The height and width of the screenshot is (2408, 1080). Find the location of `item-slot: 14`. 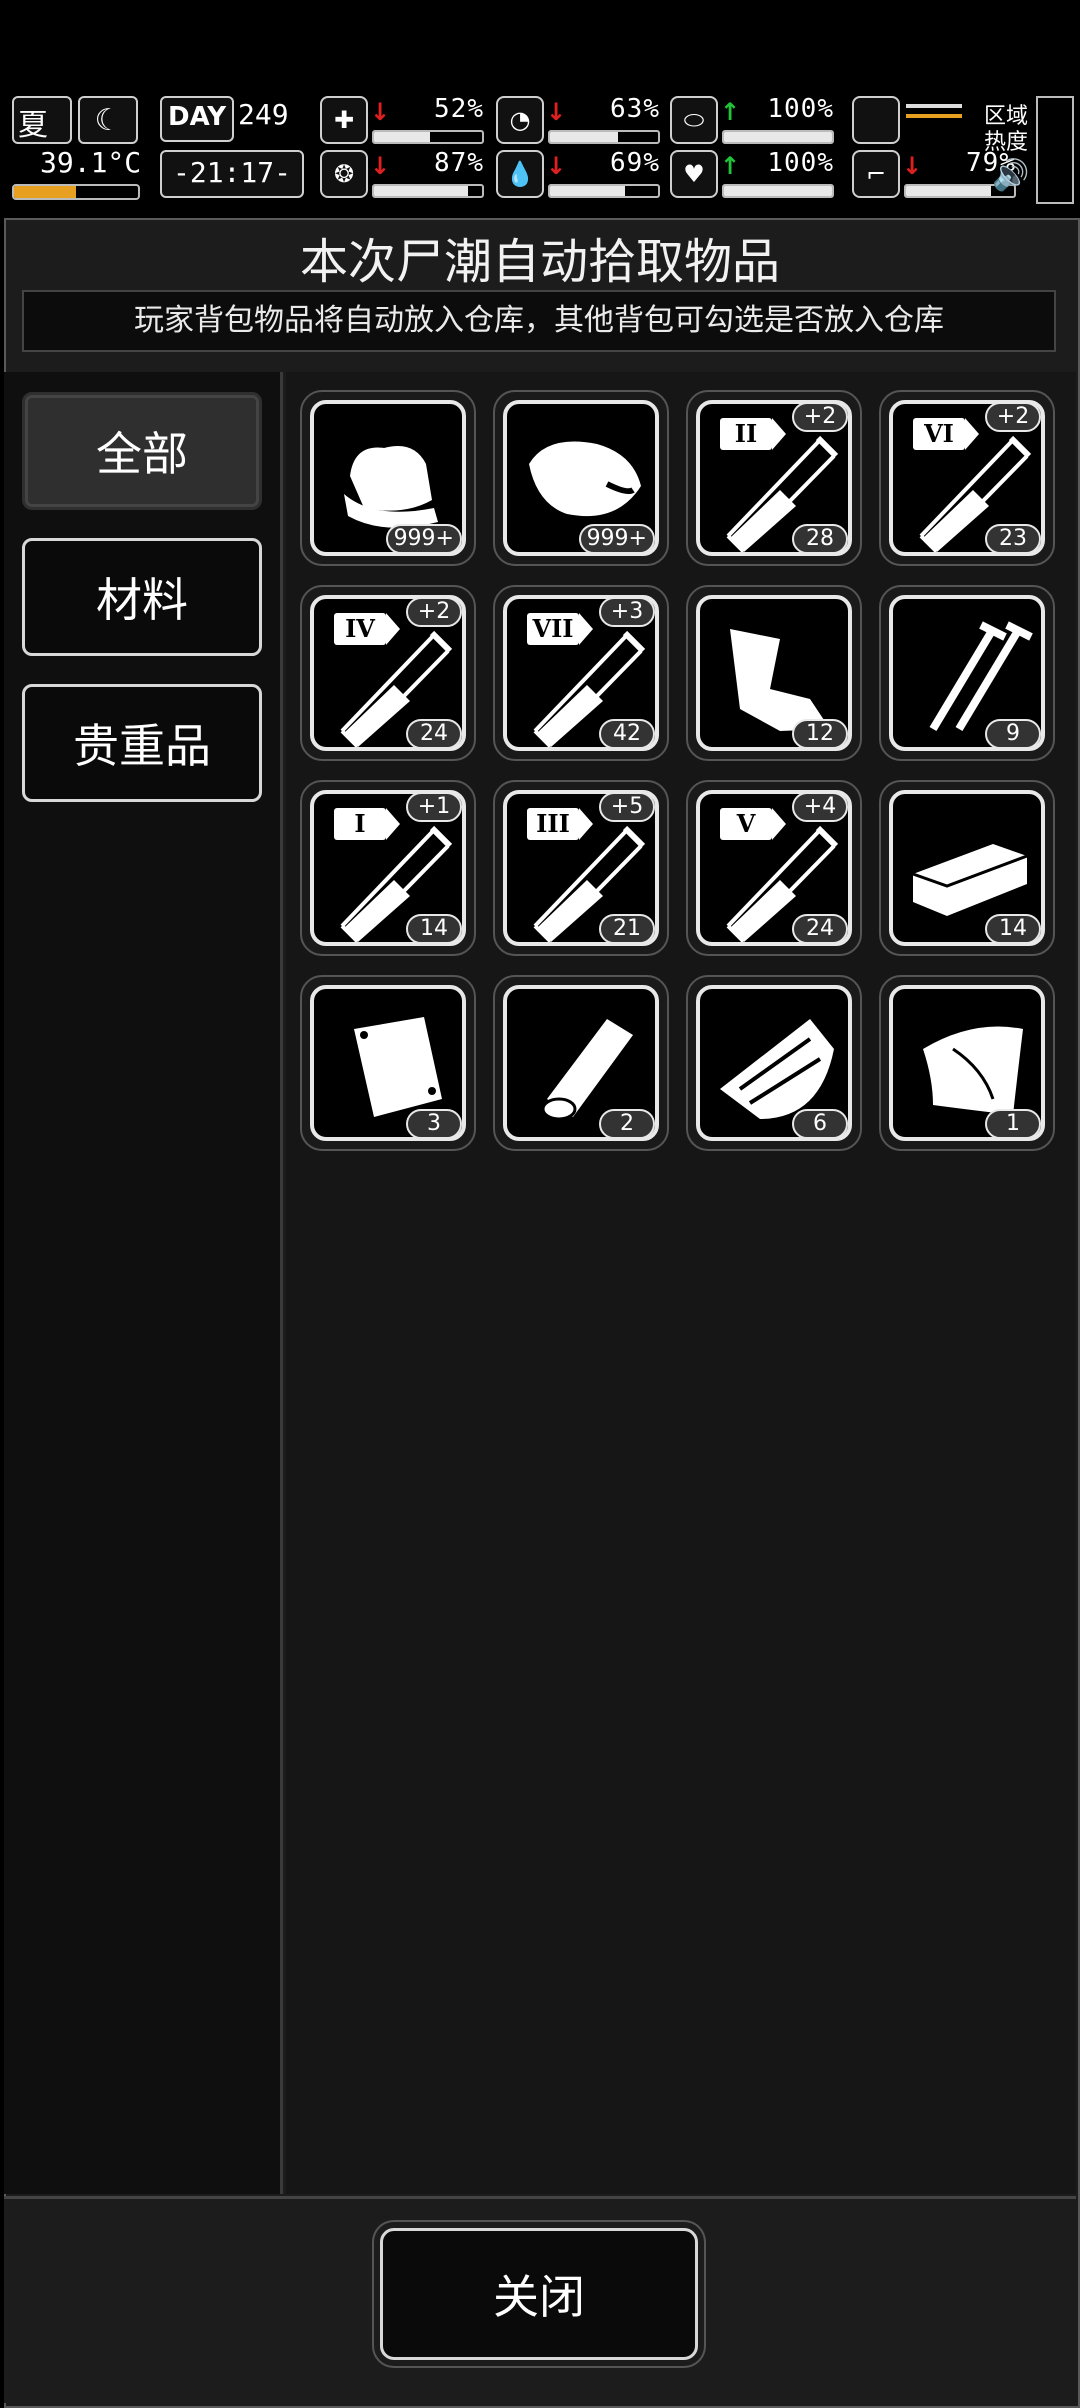

item-slot: 14 is located at coordinates (967, 868).